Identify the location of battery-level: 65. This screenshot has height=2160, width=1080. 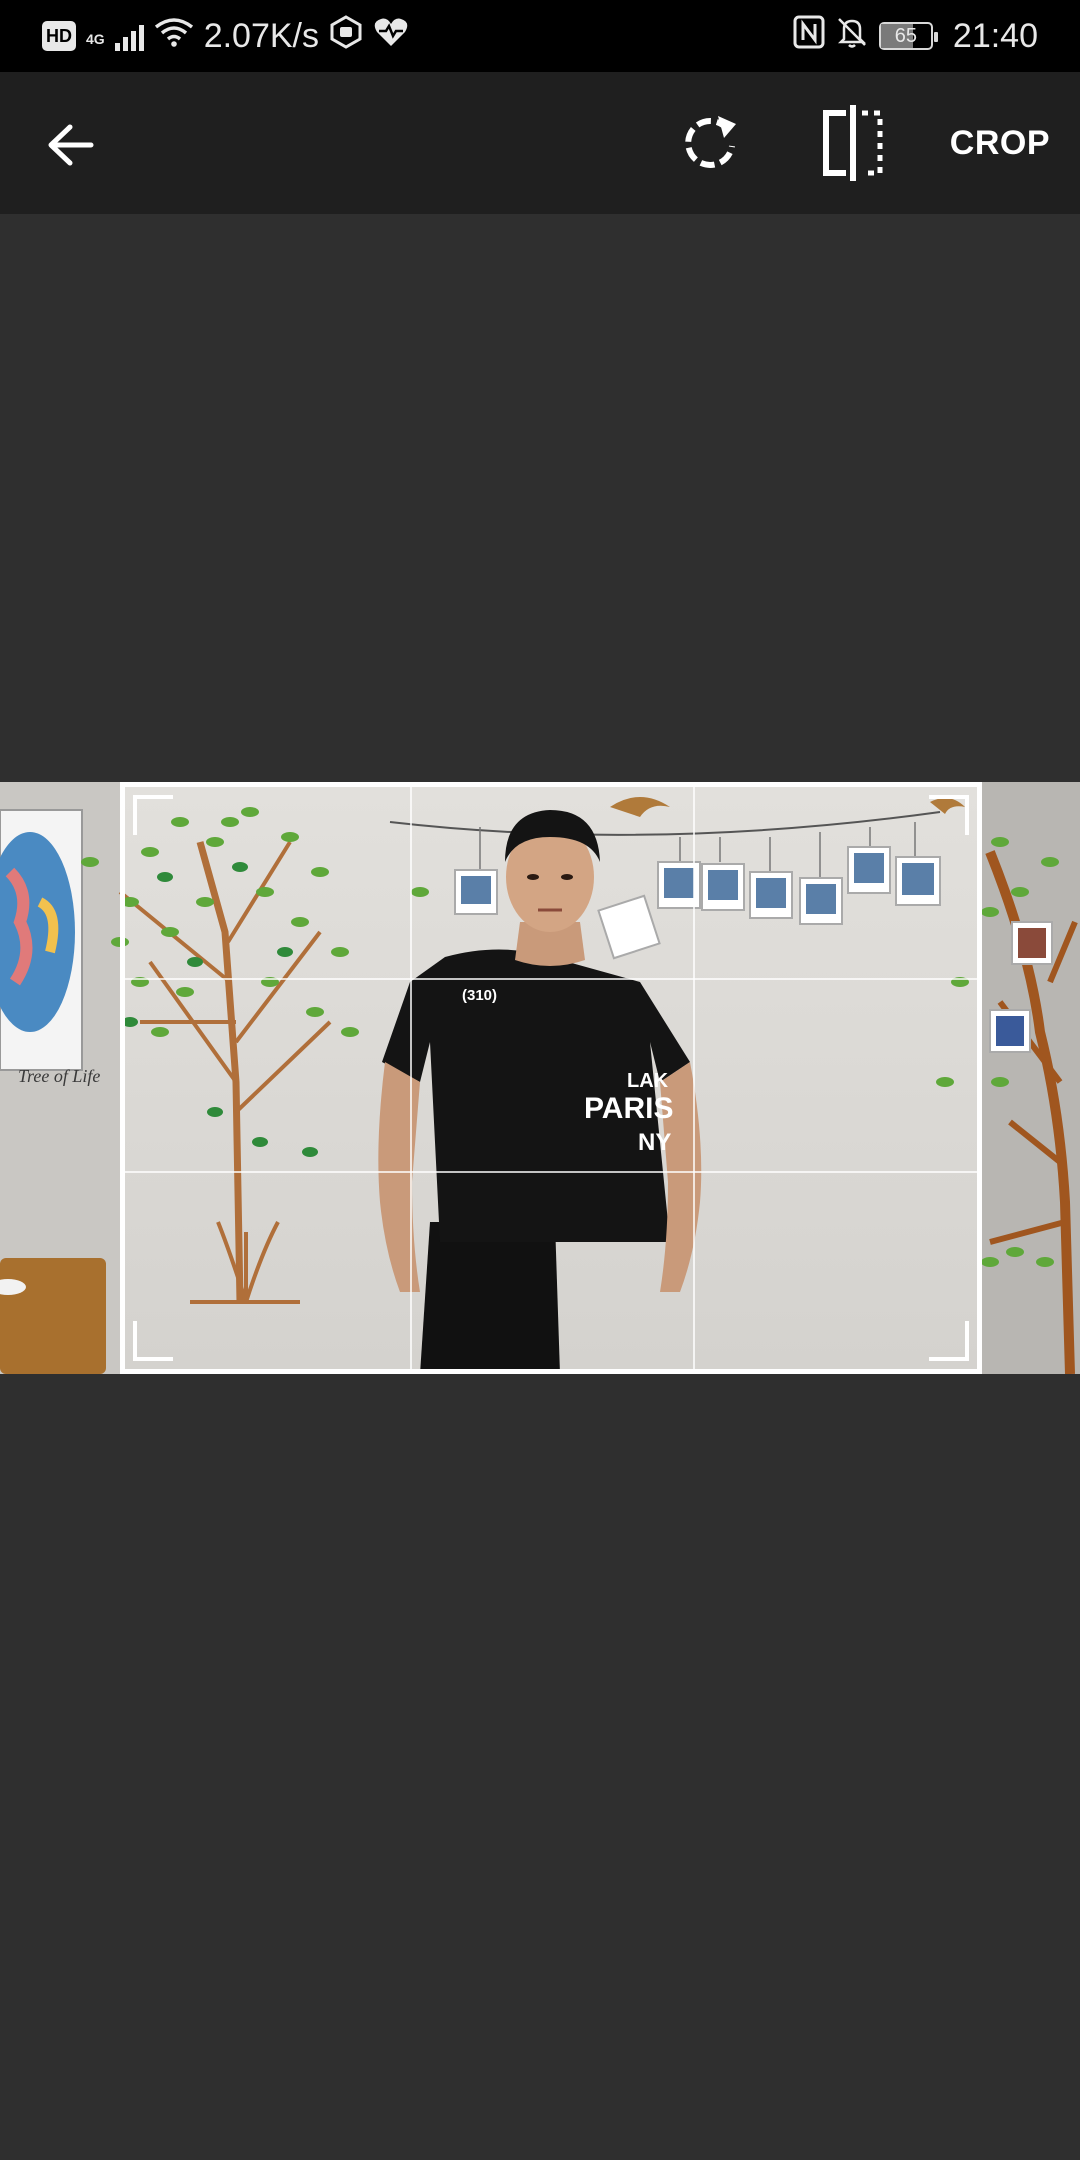
(906, 35).